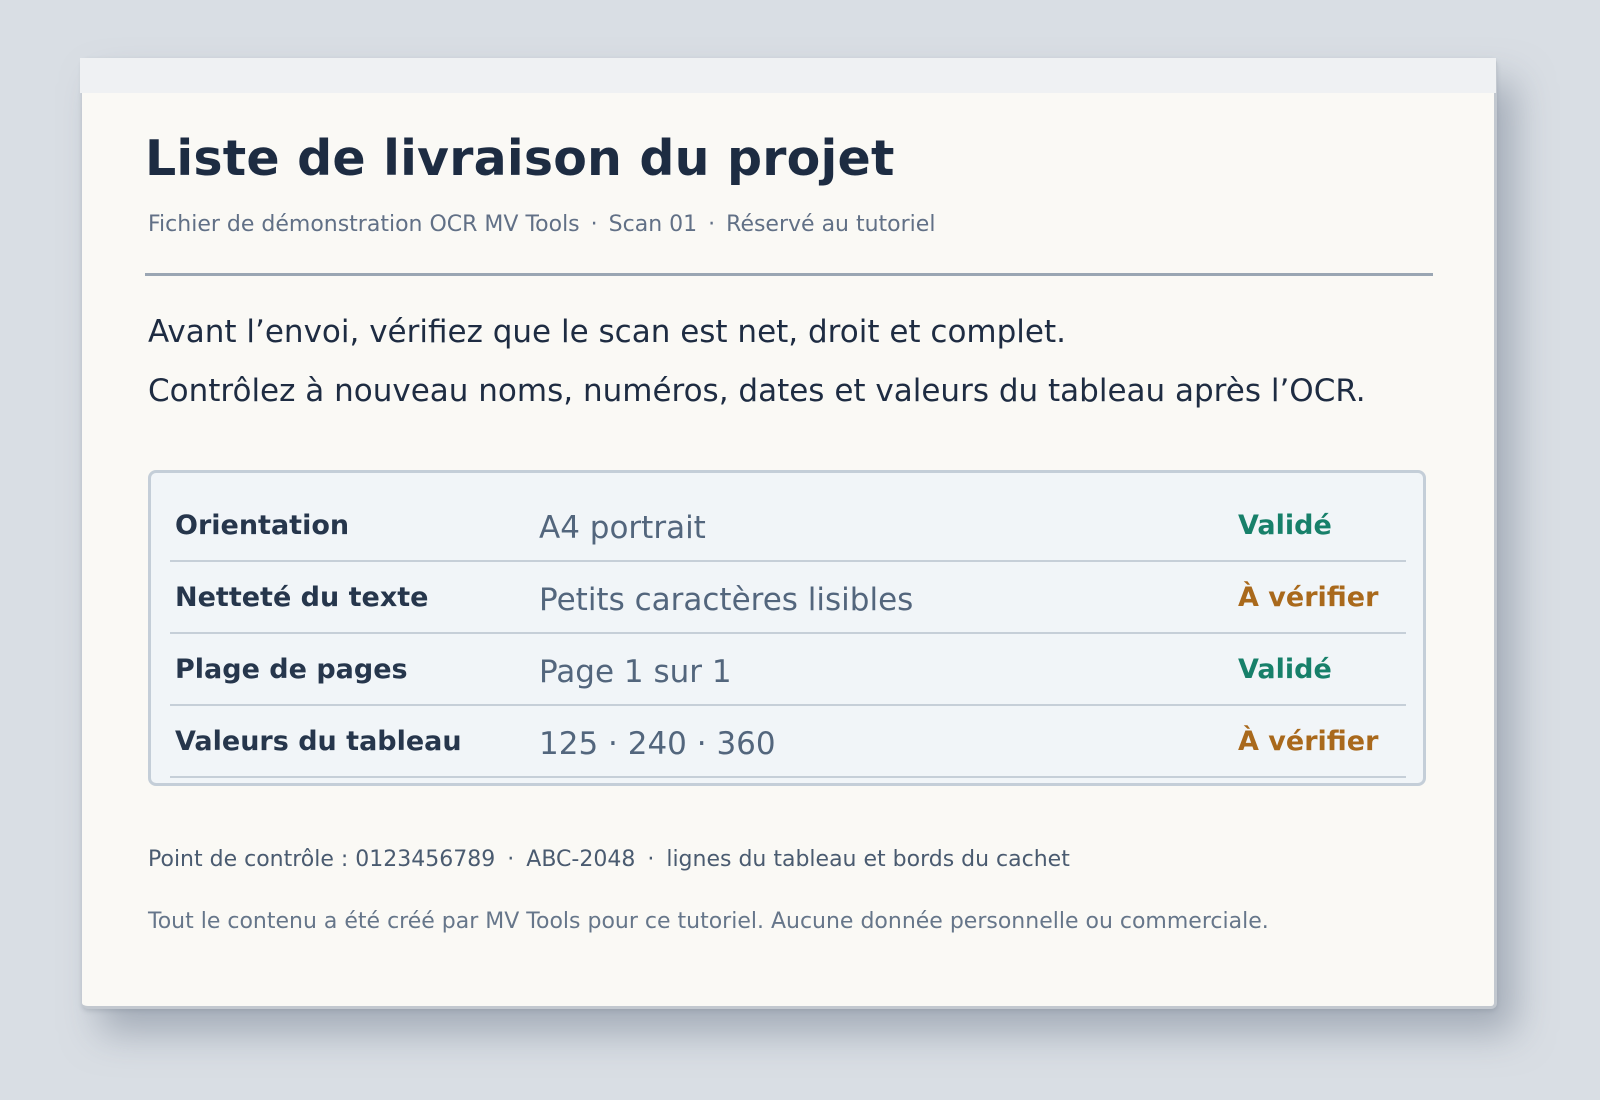 This screenshot has width=1600, height=1100. What do you see at coordinates (726, 600) in the screenshot?
I see `row-value: Petits caractères lisibles` at bounding box center [726, 600].